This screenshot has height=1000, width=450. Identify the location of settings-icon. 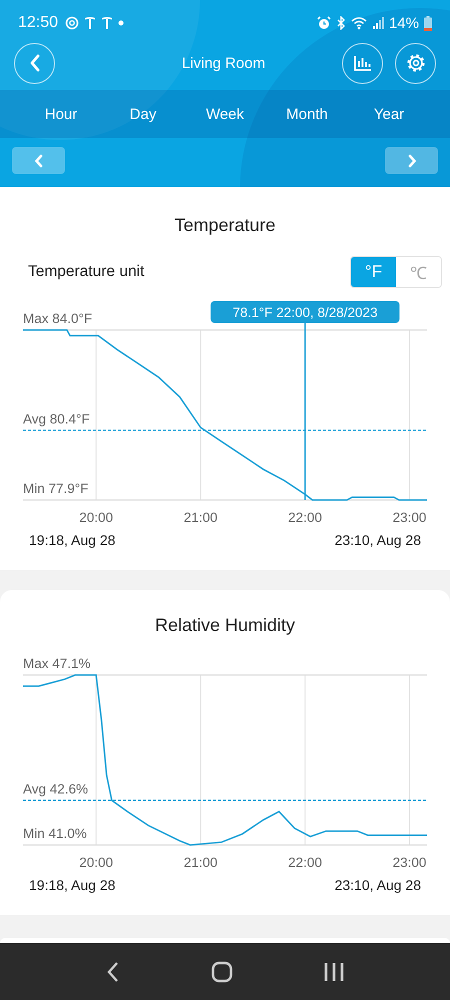
(416, 63).